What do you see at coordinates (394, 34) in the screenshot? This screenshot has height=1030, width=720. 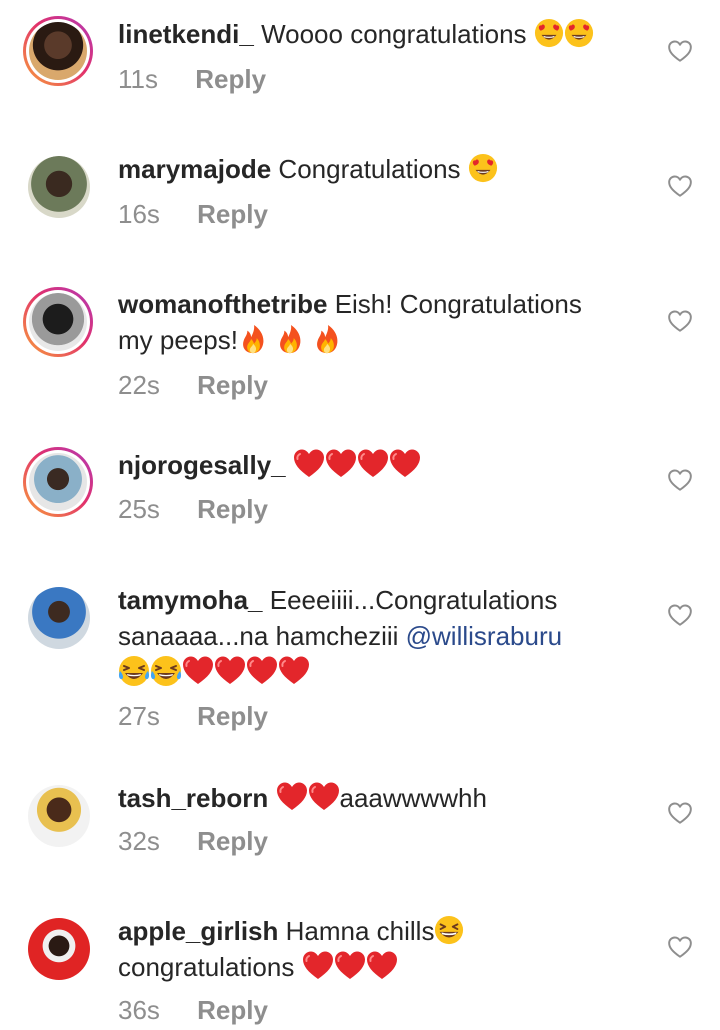 I see `comment-text: Woooo congratulations` at bounding box center [394, 34].